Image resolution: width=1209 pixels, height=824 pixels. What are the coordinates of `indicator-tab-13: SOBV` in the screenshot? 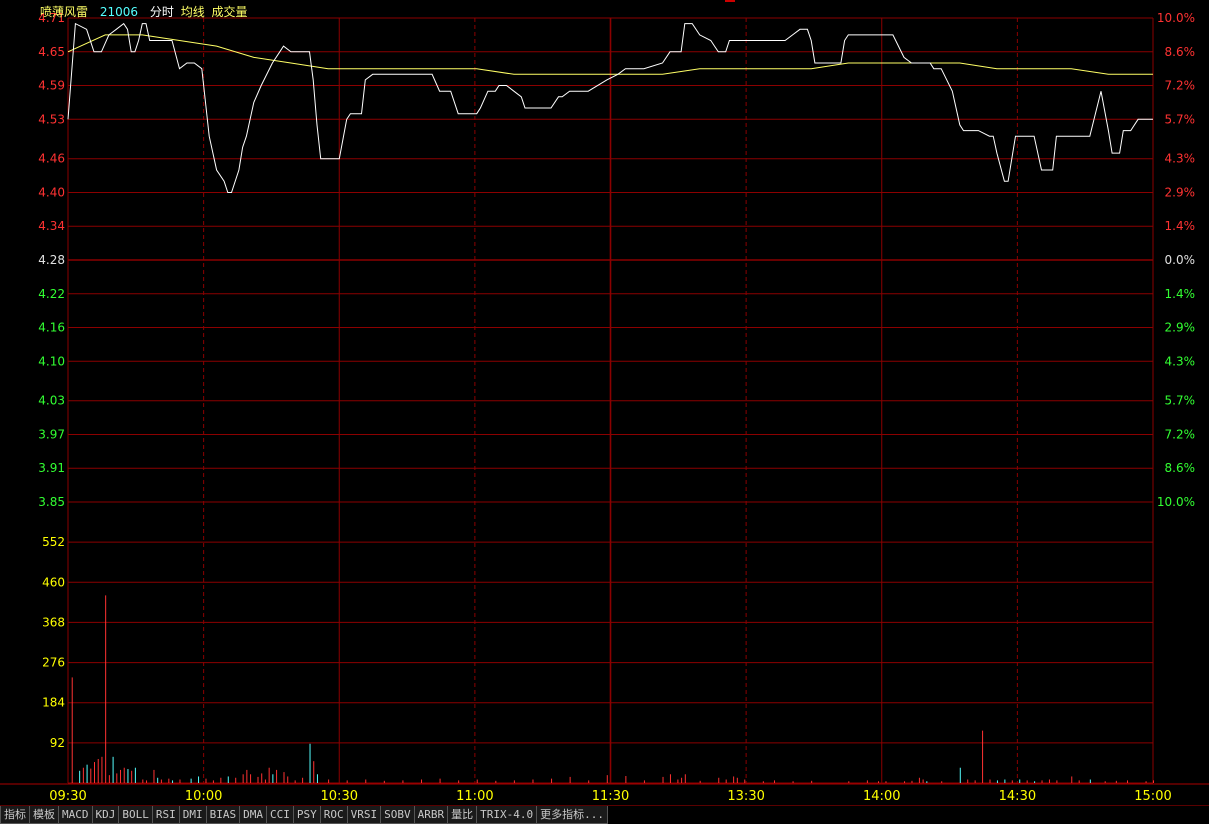 It's located at (398, 815).